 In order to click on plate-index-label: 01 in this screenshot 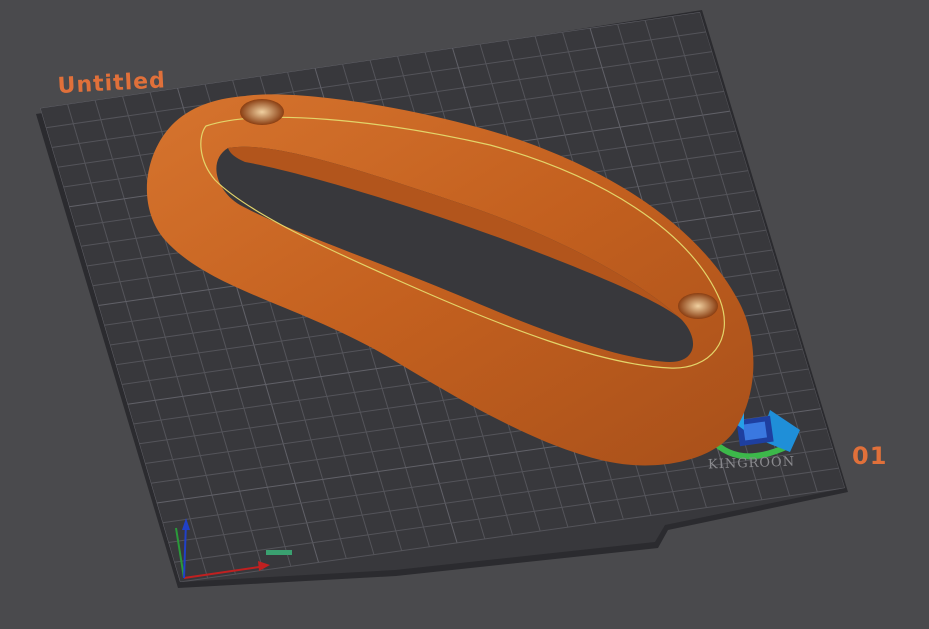, I will do `click(869, 456)`.